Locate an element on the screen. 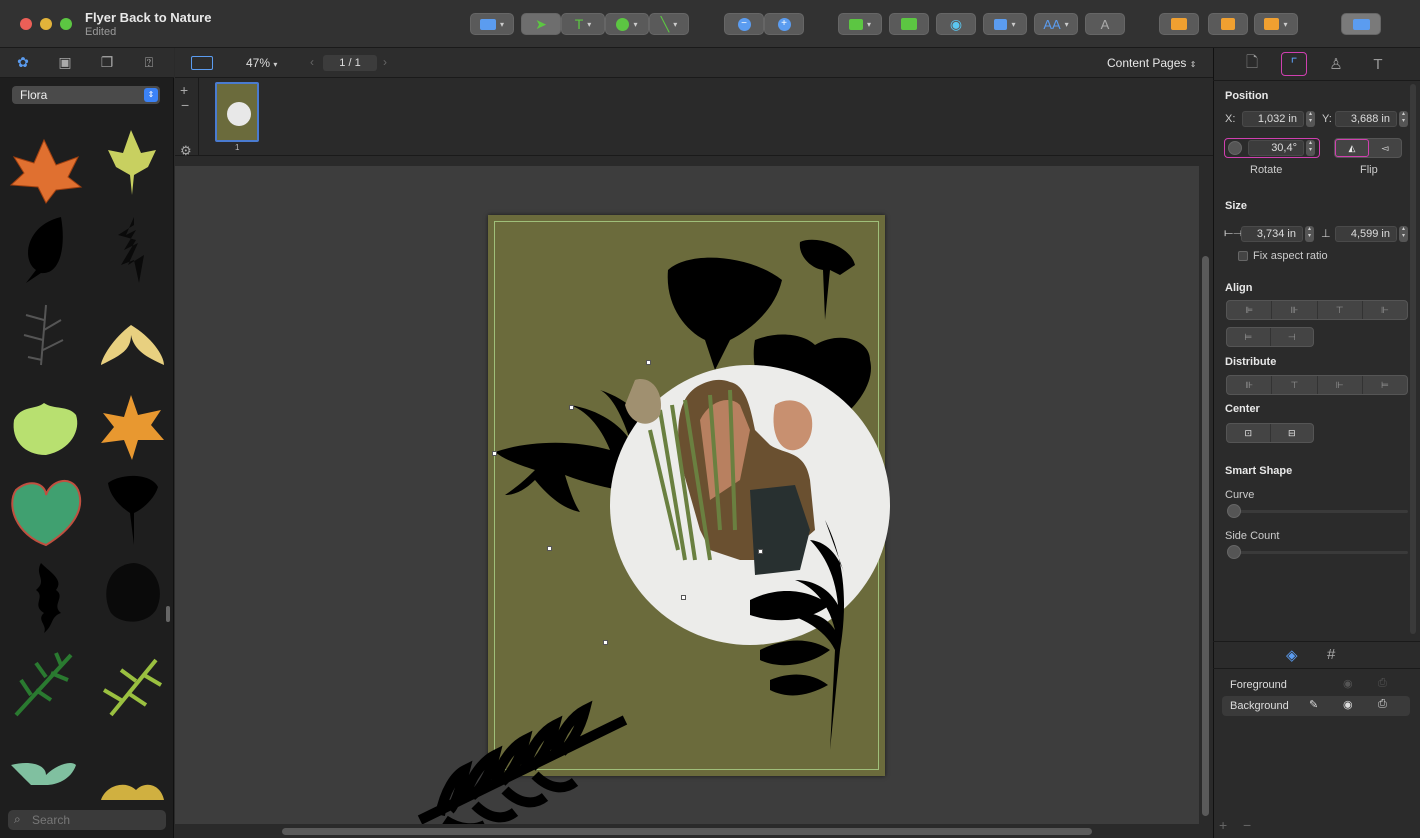 The width and height of the screenshot is (1420, 838). curve-slider-knob is located at coordinates (1234, 511).